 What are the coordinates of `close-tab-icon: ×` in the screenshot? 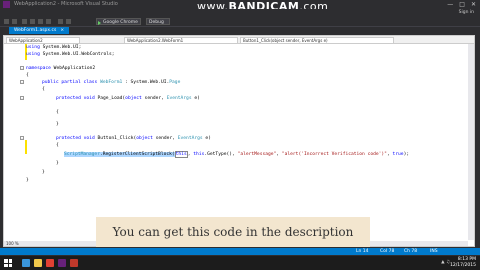 It's located at (62, 30).